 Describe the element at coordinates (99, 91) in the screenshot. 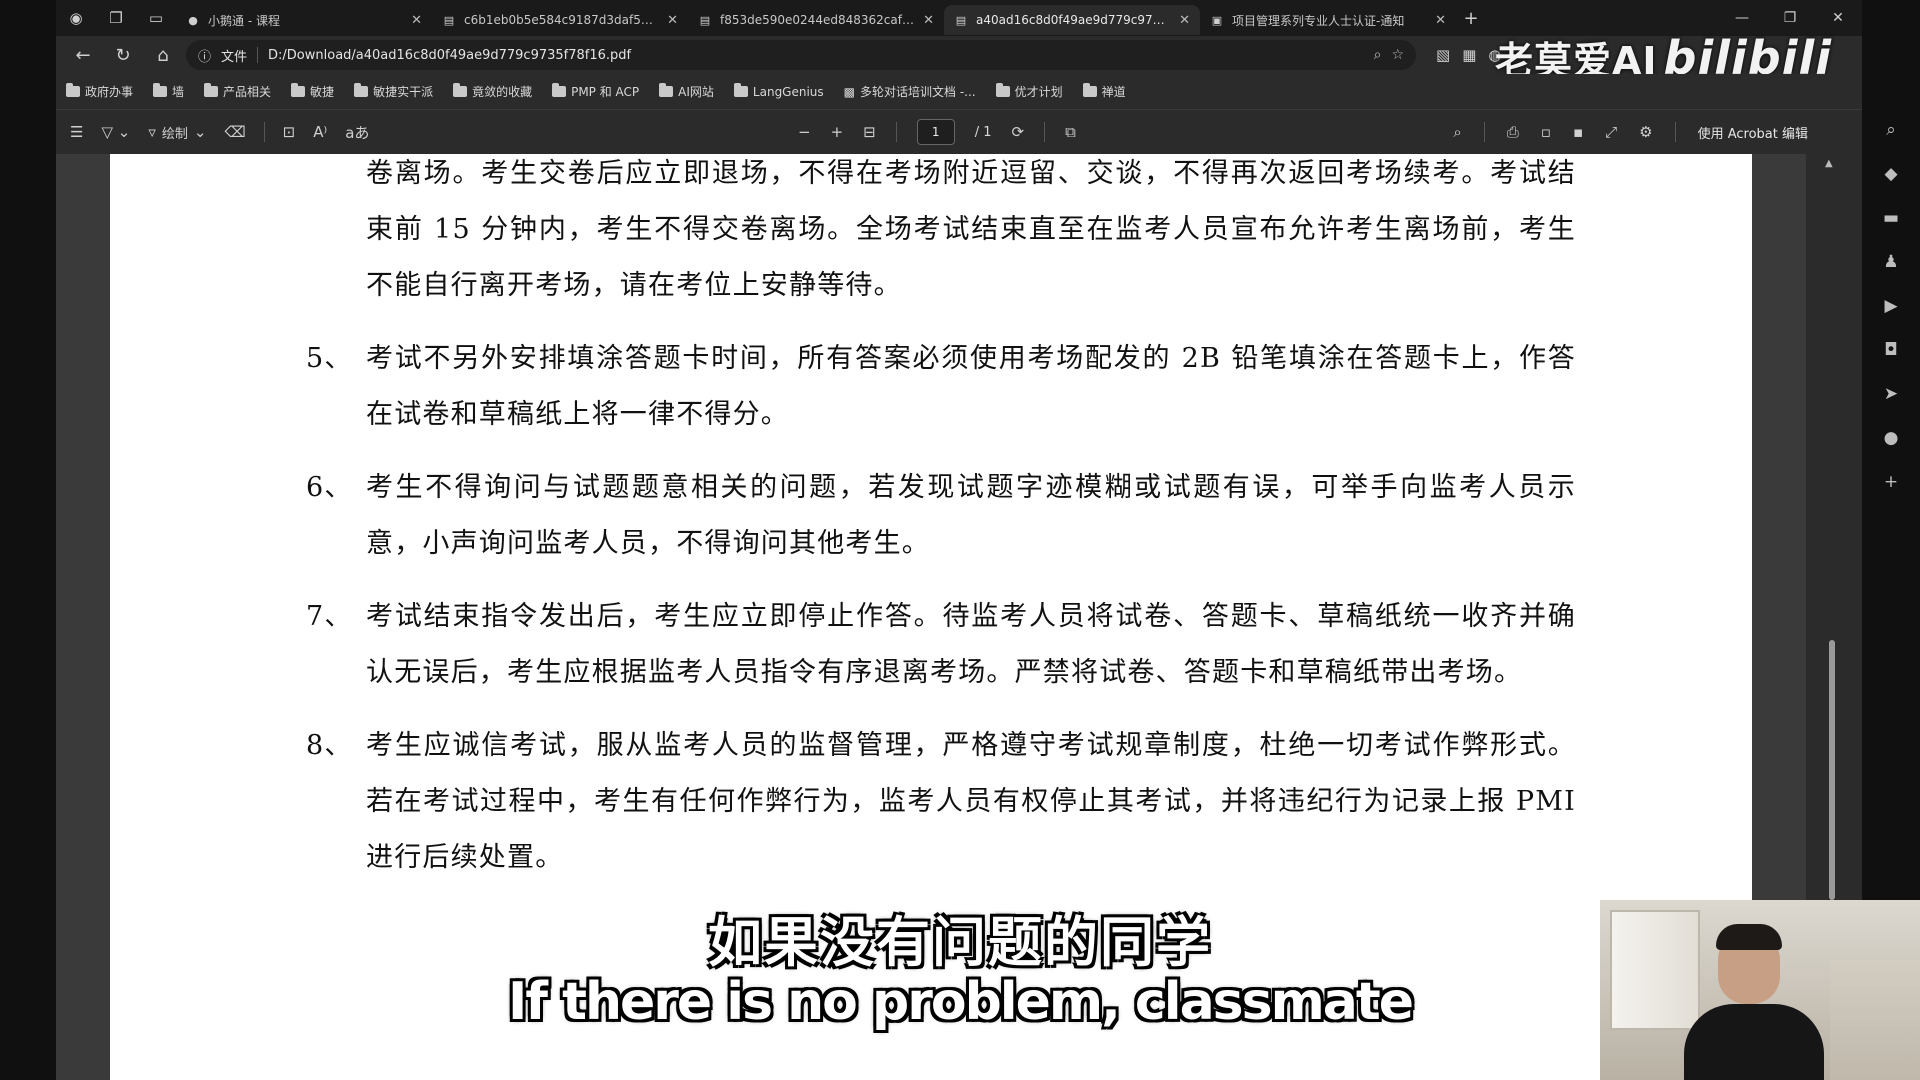

I see `bookmark-folder: 政府办事` at that location.